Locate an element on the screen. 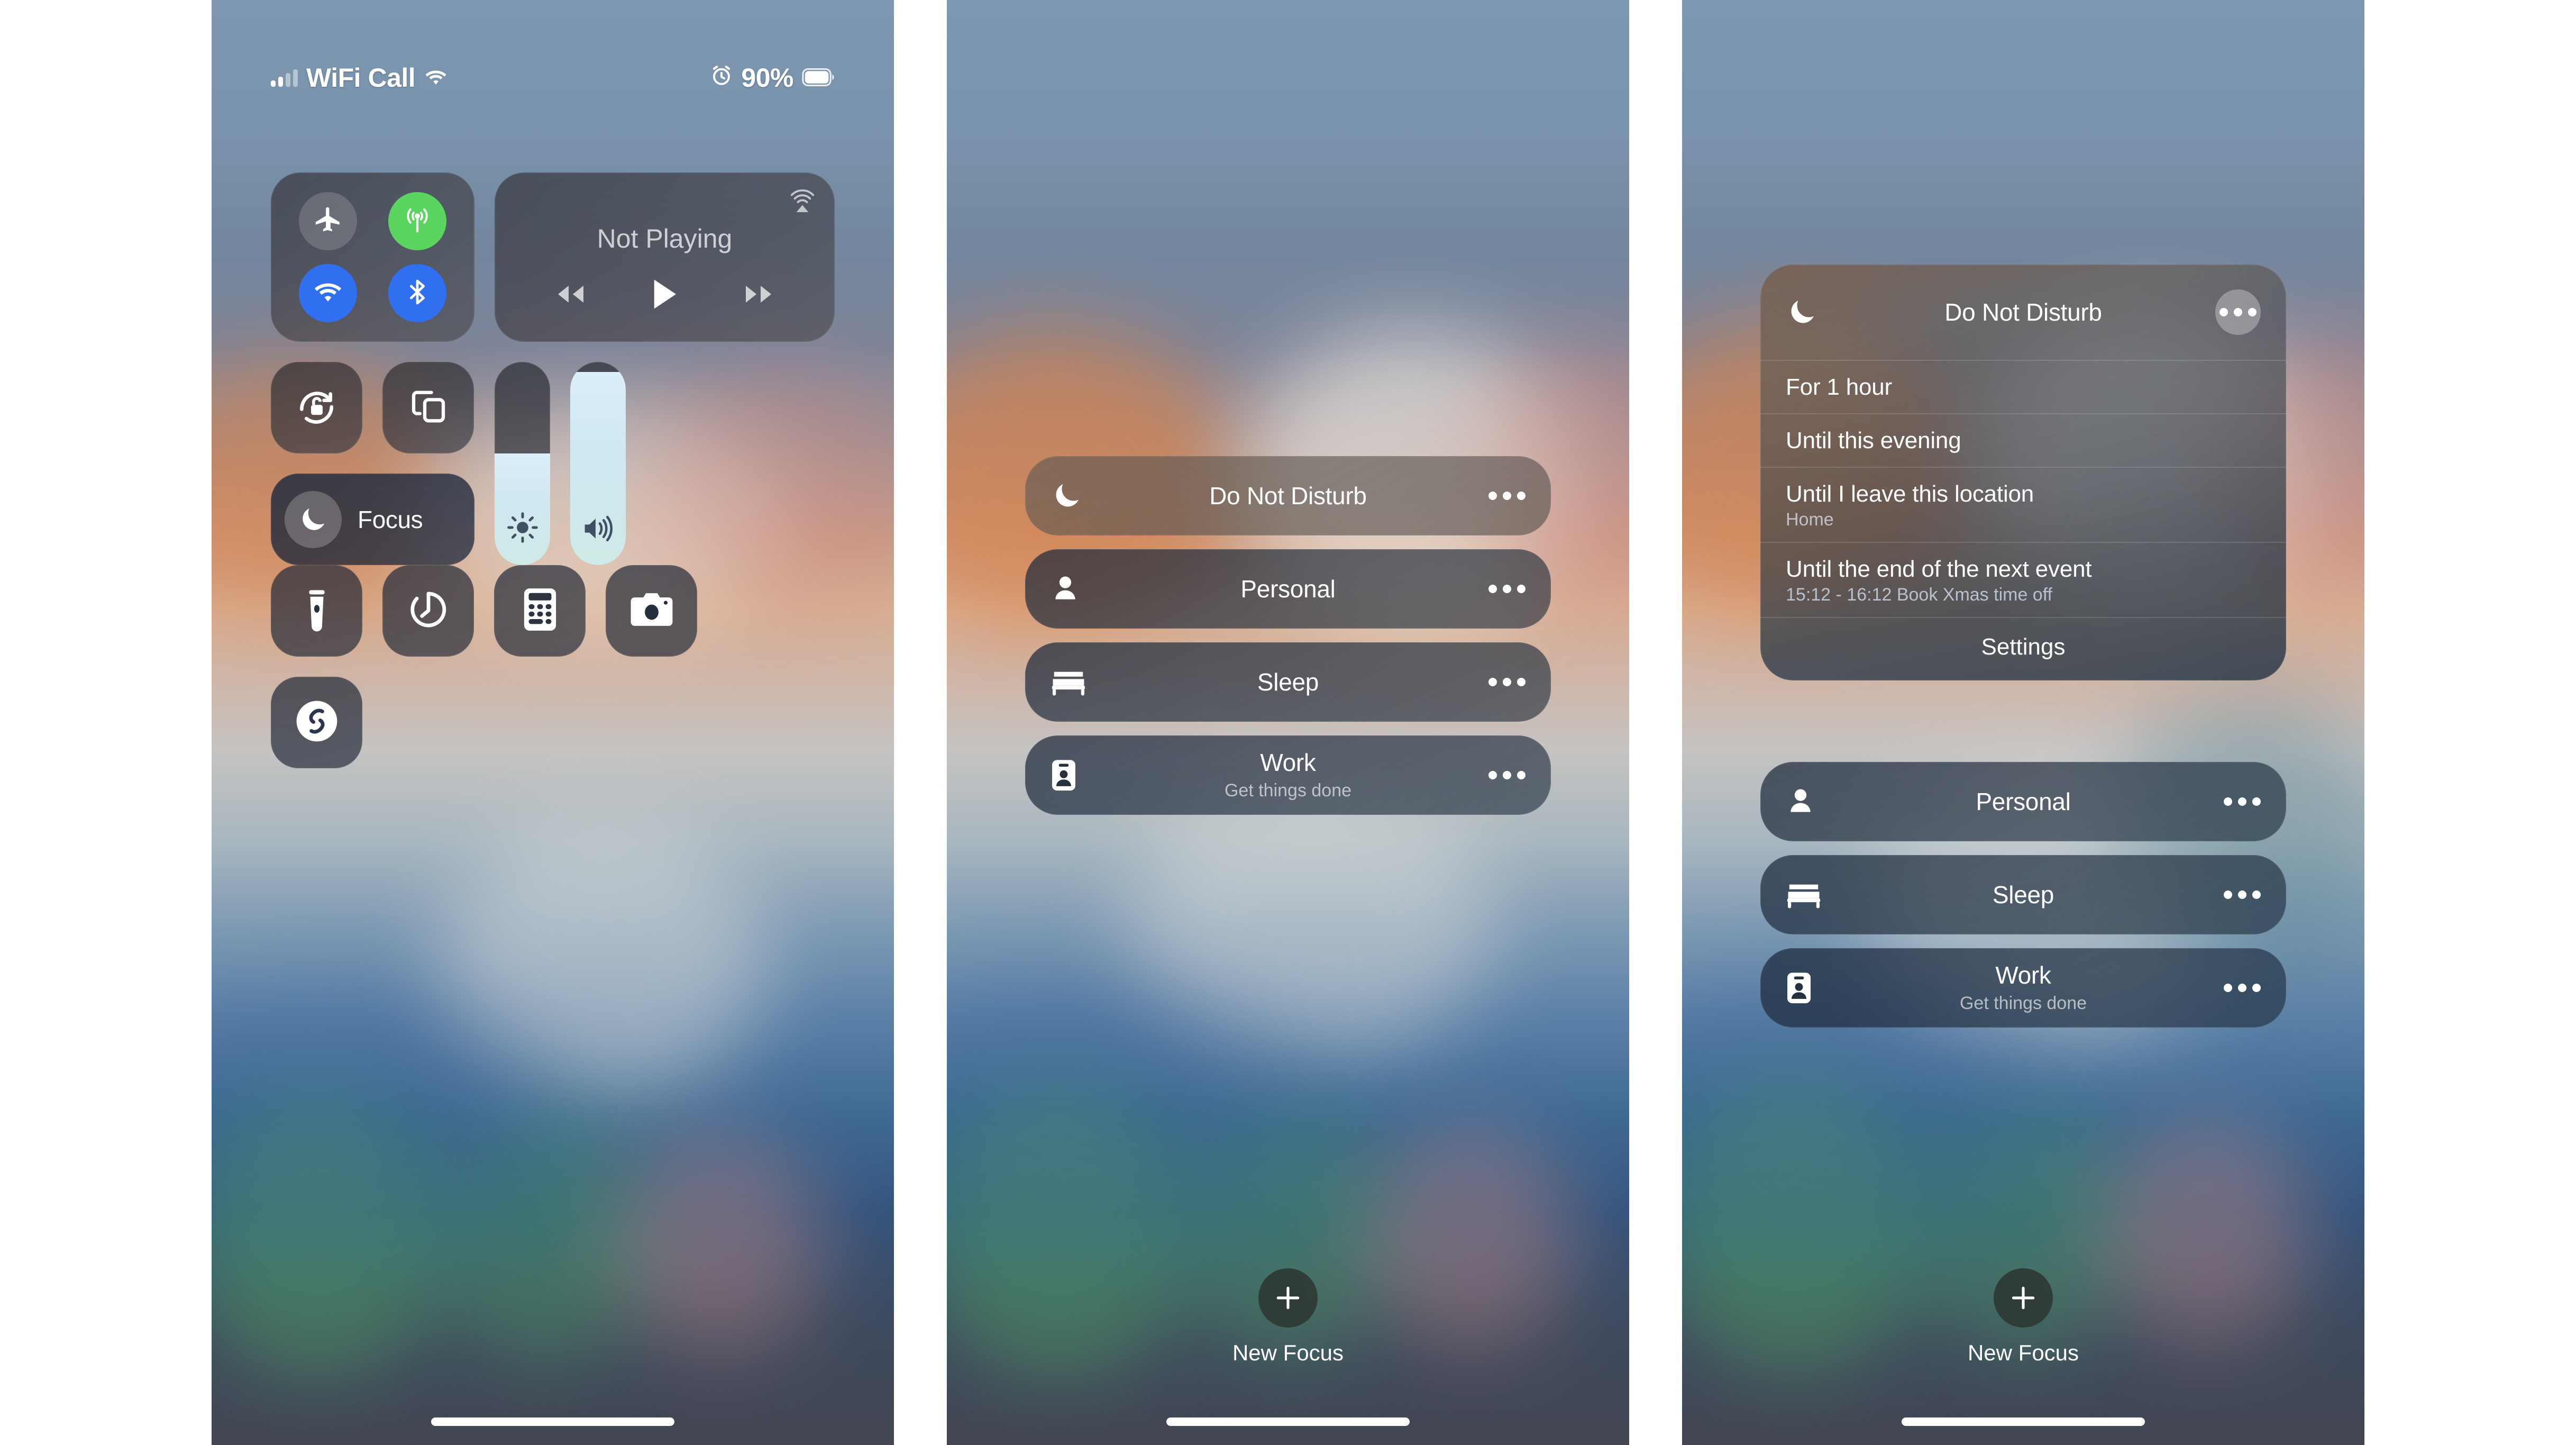  timer-button is located at coordinates (428, 611).